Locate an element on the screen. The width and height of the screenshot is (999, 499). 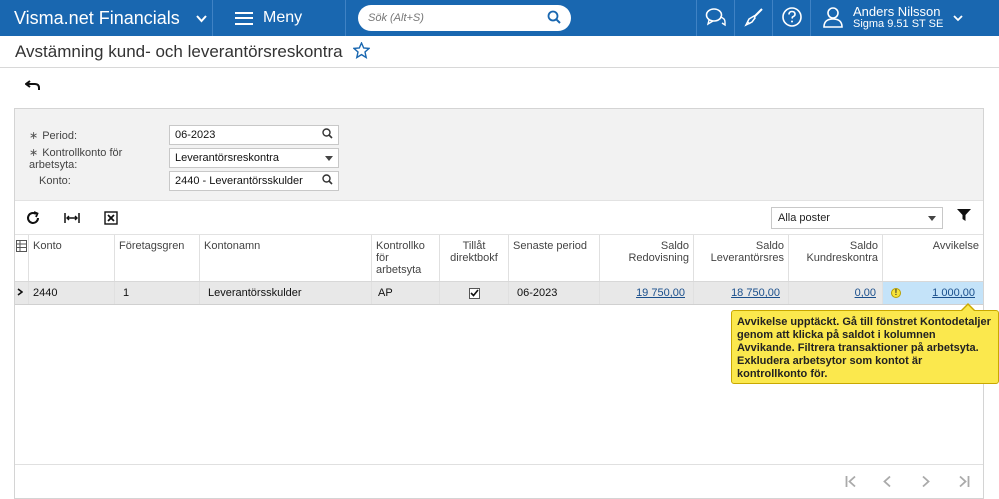
direct-posting-checkbox is located at coordinates (474, 293).